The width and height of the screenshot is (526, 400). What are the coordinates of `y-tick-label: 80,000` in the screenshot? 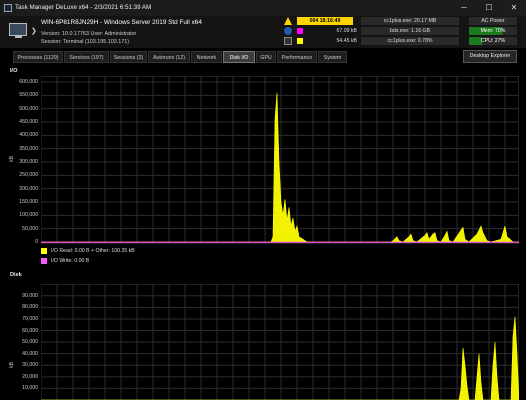 It's located at (30, 307).